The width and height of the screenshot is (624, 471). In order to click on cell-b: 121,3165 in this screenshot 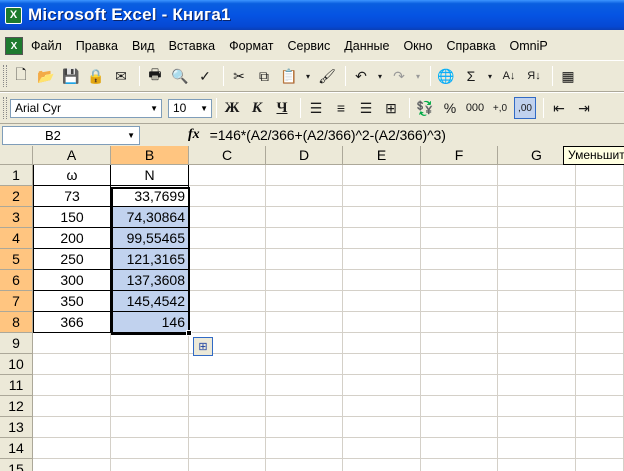, I will do `click(150, 259)`.